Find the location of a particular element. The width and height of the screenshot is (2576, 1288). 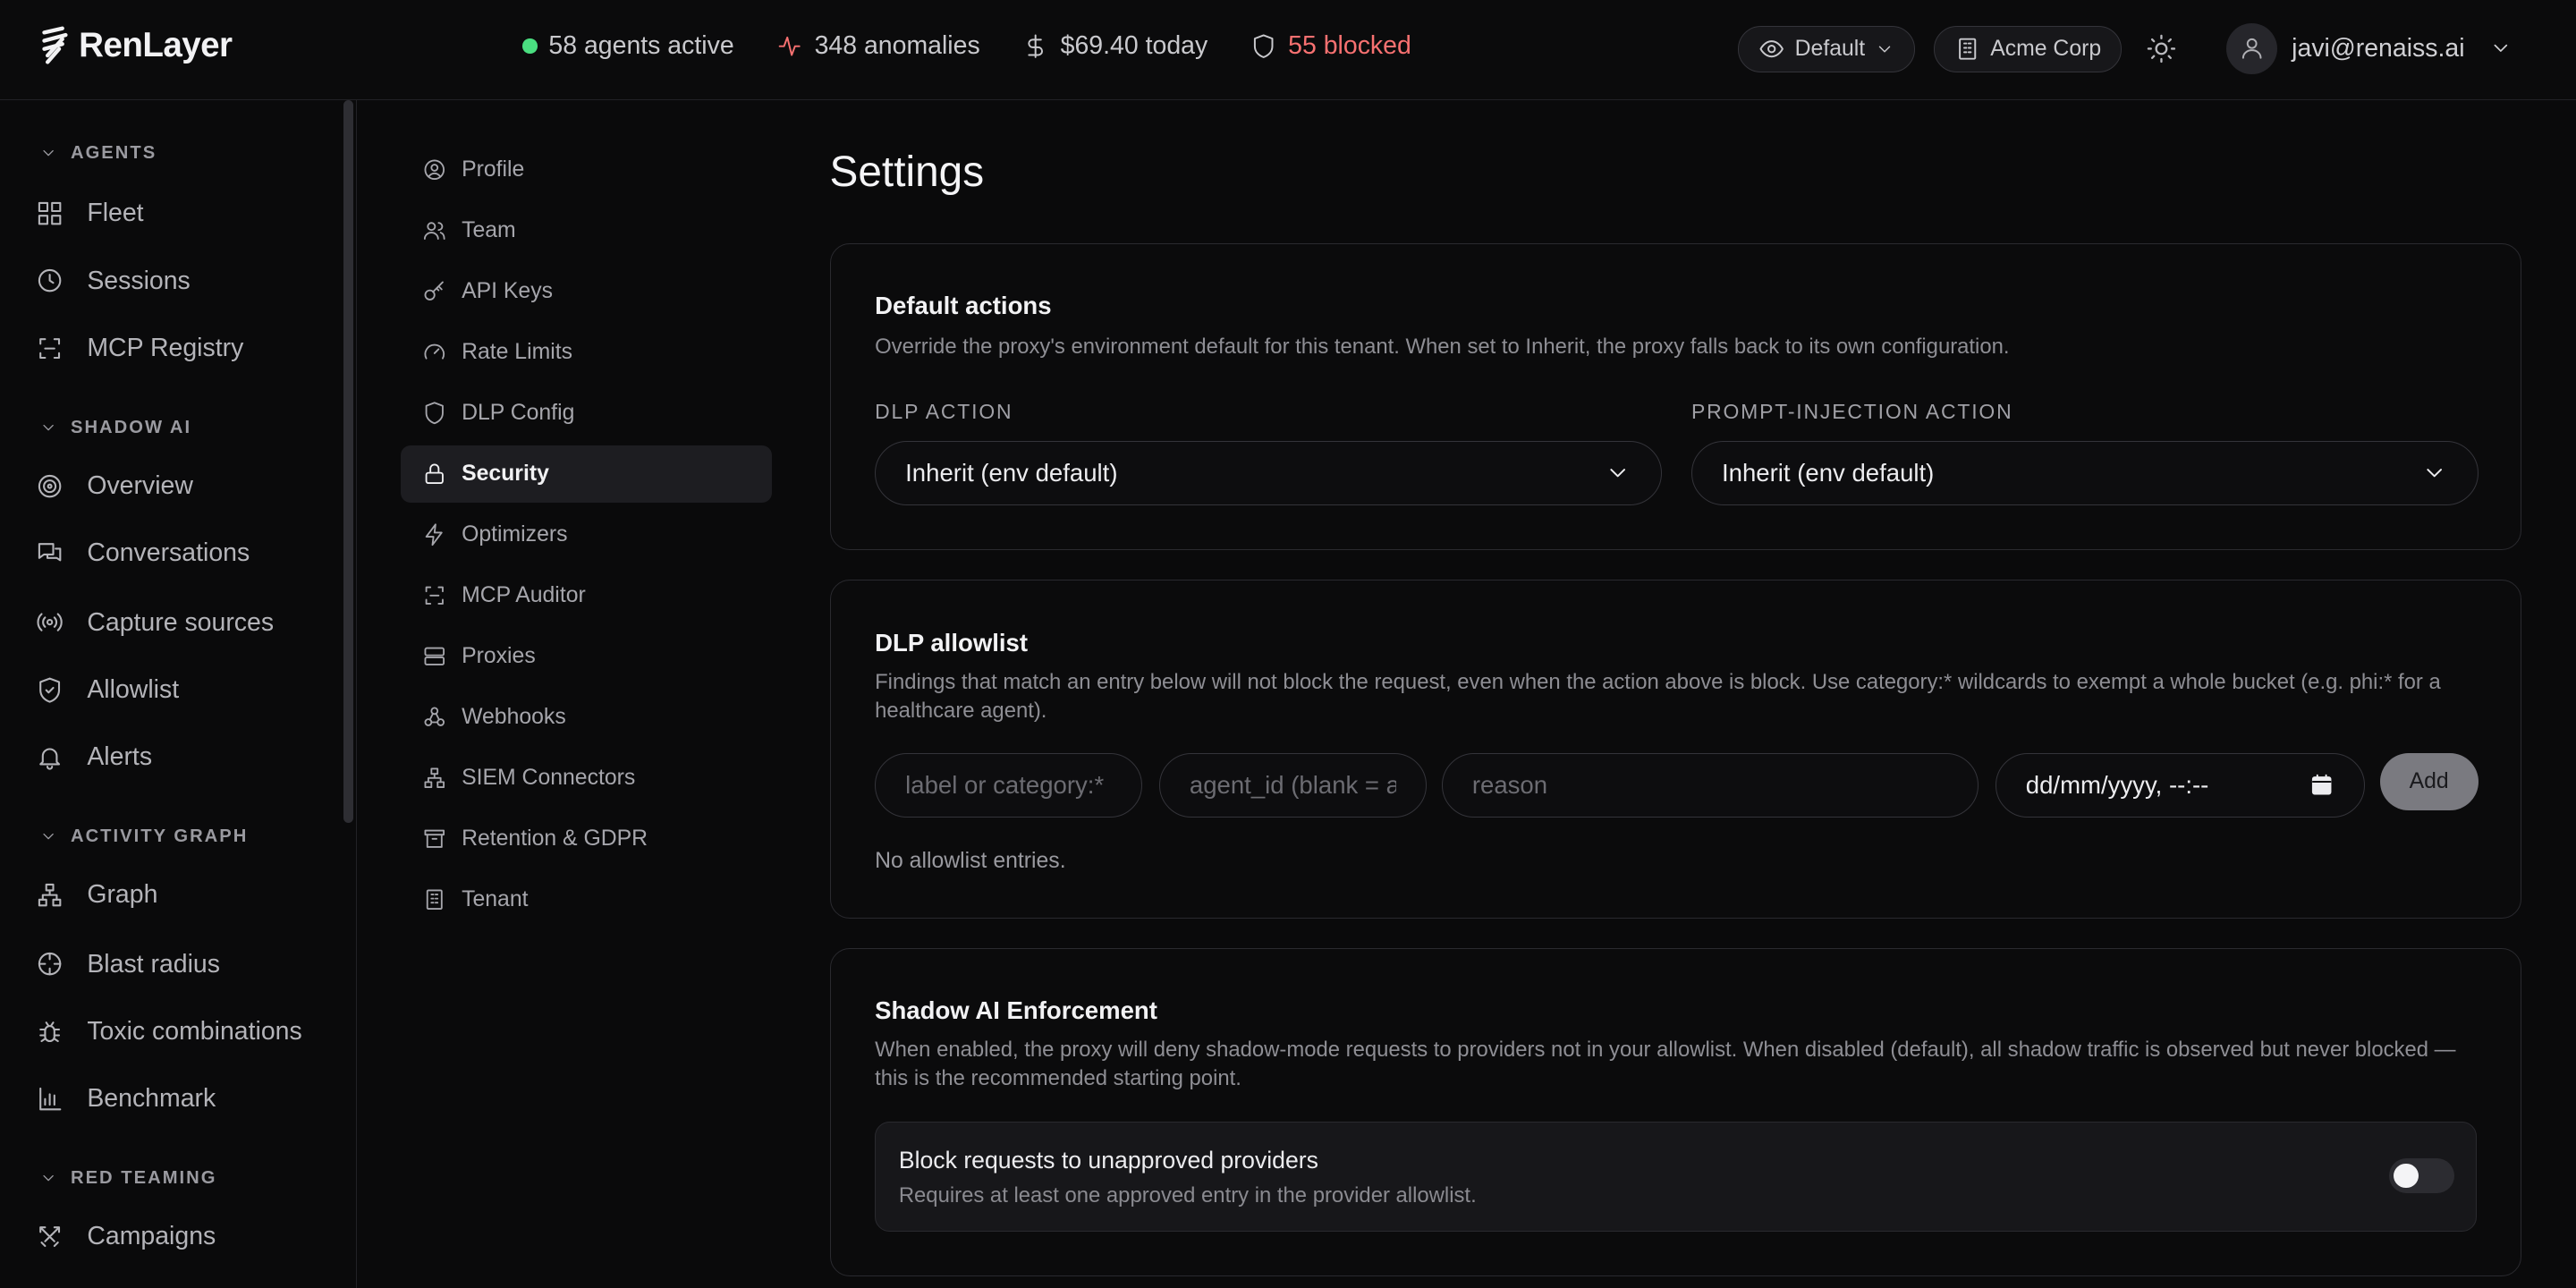

expiry-datetime-input: dd/mm/yyyy, --:-- is located at coordinates (2180, 785).